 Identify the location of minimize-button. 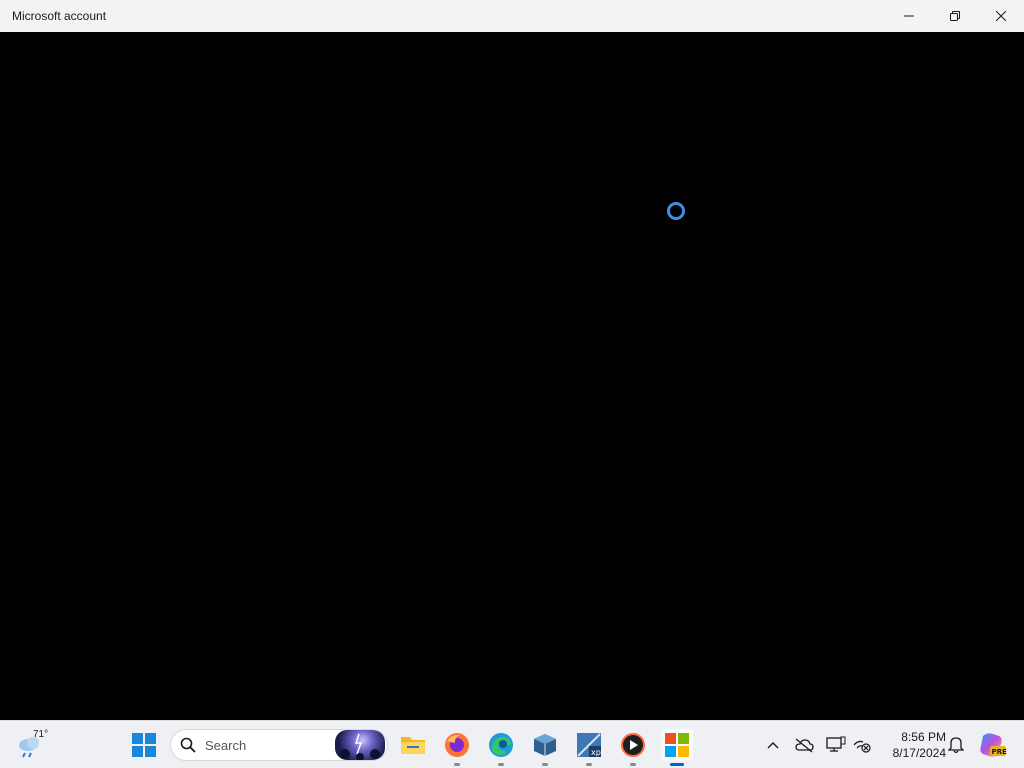
(909, 16).